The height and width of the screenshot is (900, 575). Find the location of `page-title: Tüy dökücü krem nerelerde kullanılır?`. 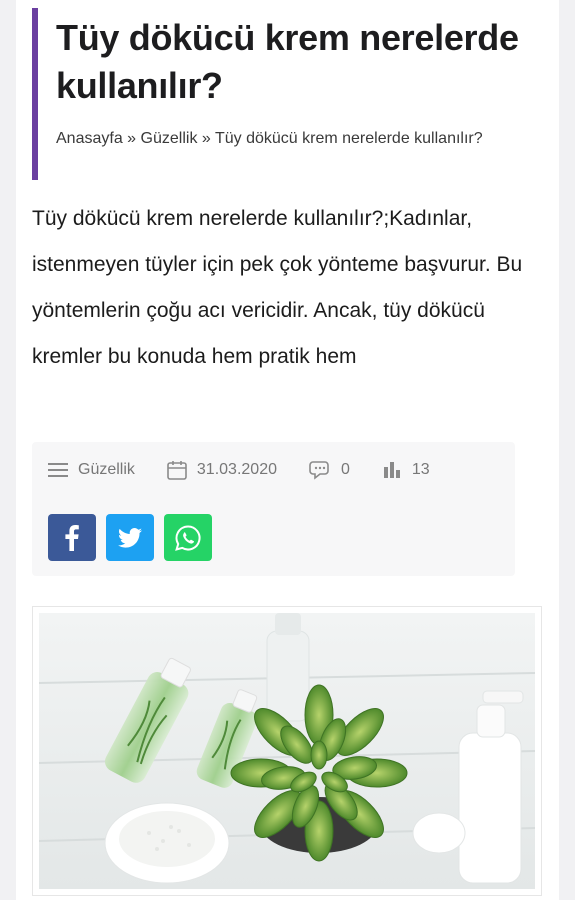

page-title: Tüy dökücü krem nerelerde kullanılır? is located at coordinates (287, 61).